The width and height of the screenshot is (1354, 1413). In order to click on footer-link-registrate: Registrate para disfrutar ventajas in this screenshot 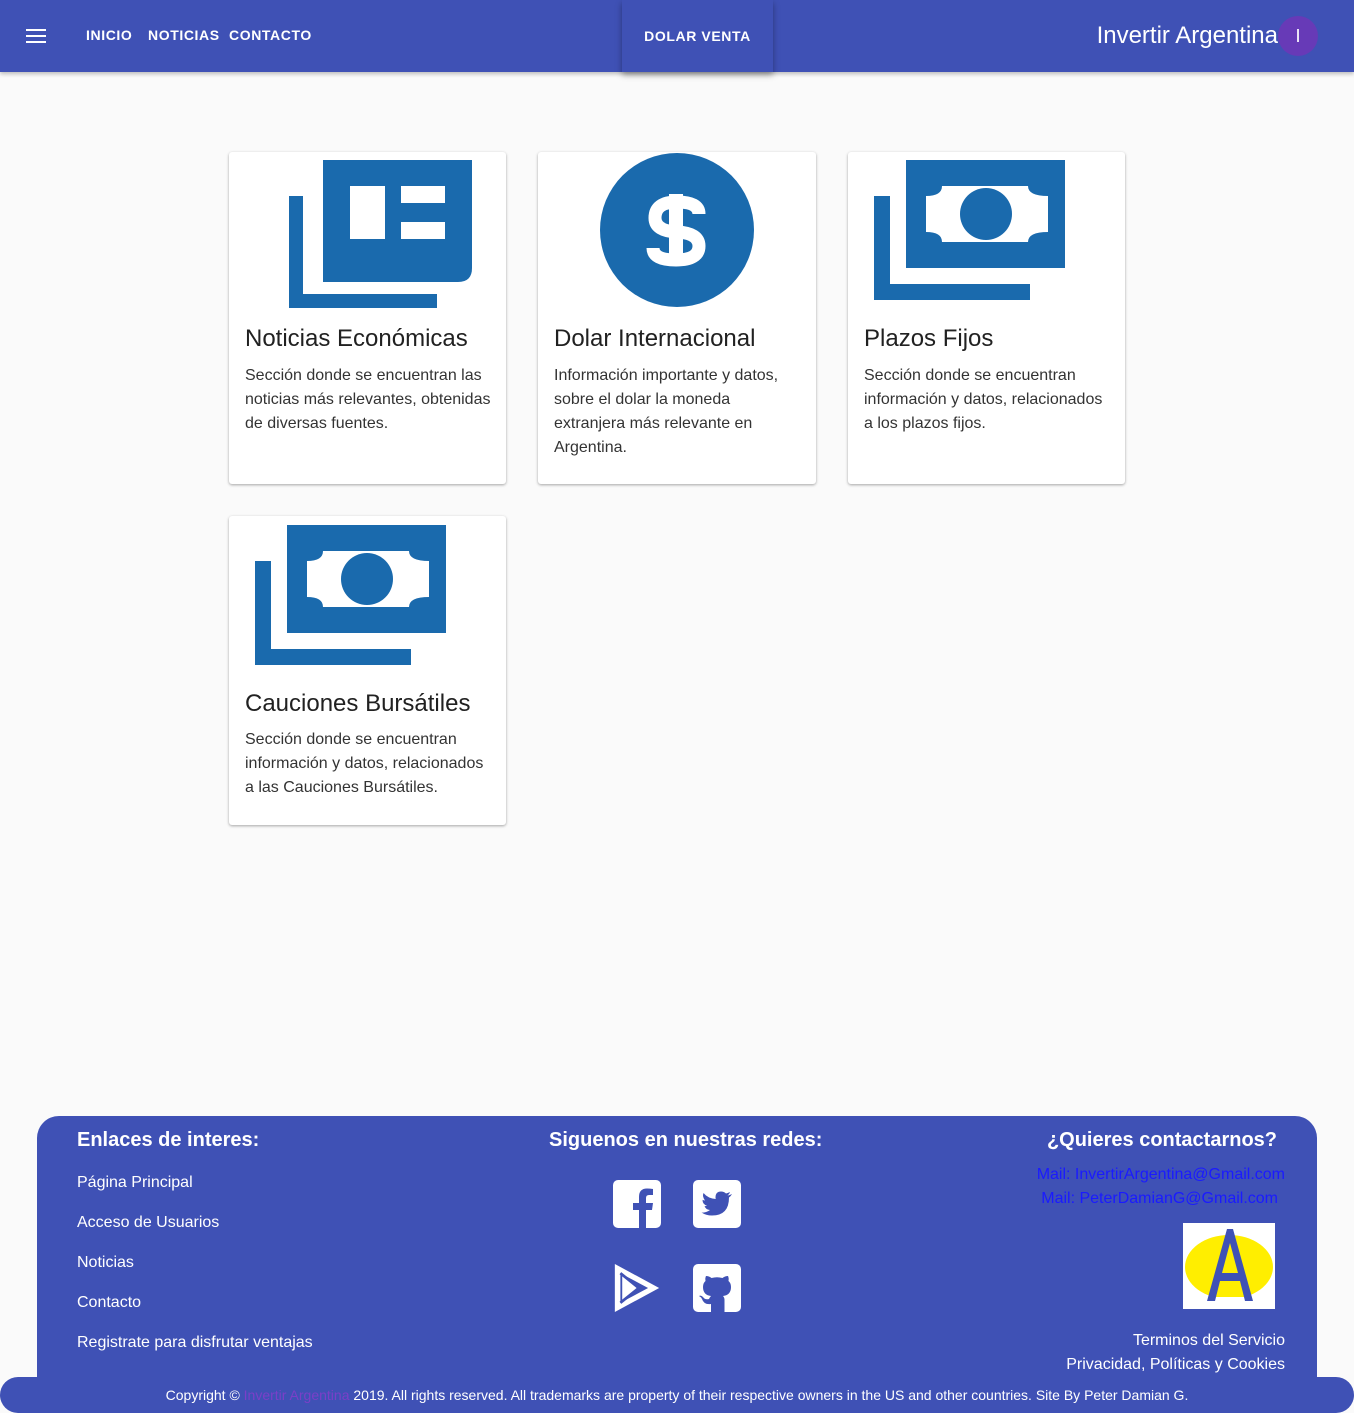, I will do `click(195, 1343)`.